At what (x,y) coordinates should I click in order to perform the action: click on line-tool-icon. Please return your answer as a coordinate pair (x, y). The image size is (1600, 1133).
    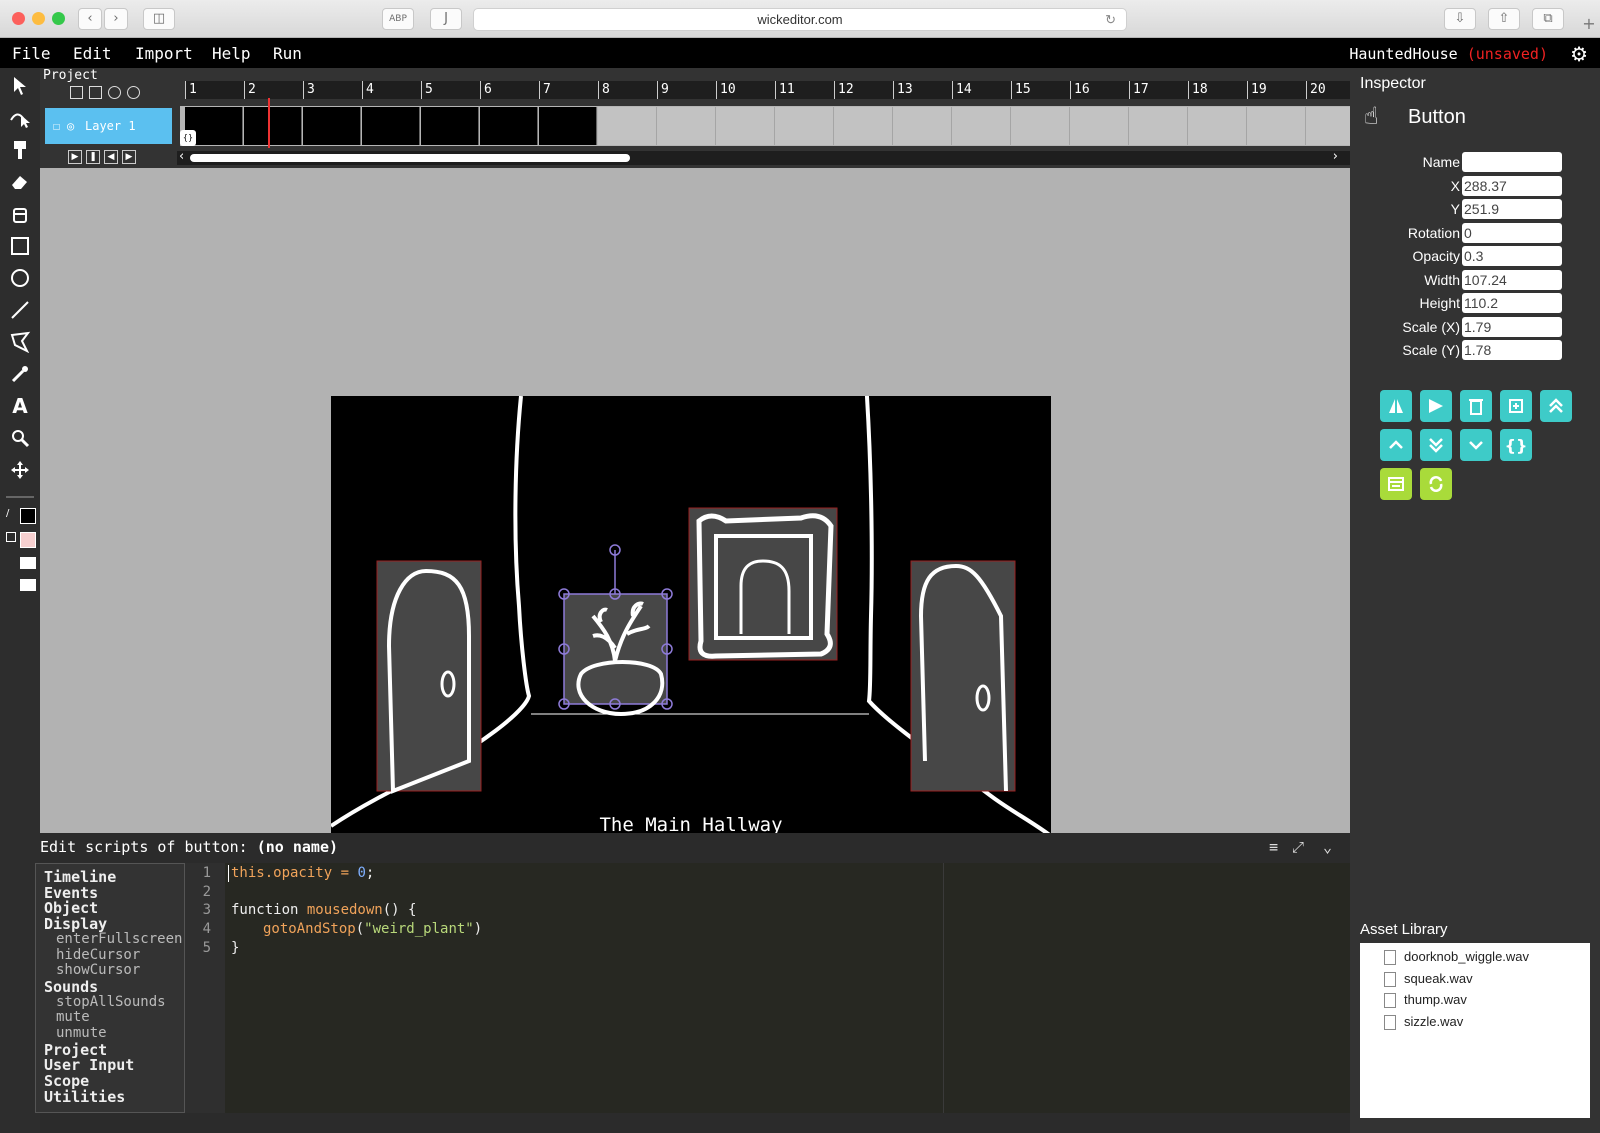
    Looking at the image, I should click on (20, 310).